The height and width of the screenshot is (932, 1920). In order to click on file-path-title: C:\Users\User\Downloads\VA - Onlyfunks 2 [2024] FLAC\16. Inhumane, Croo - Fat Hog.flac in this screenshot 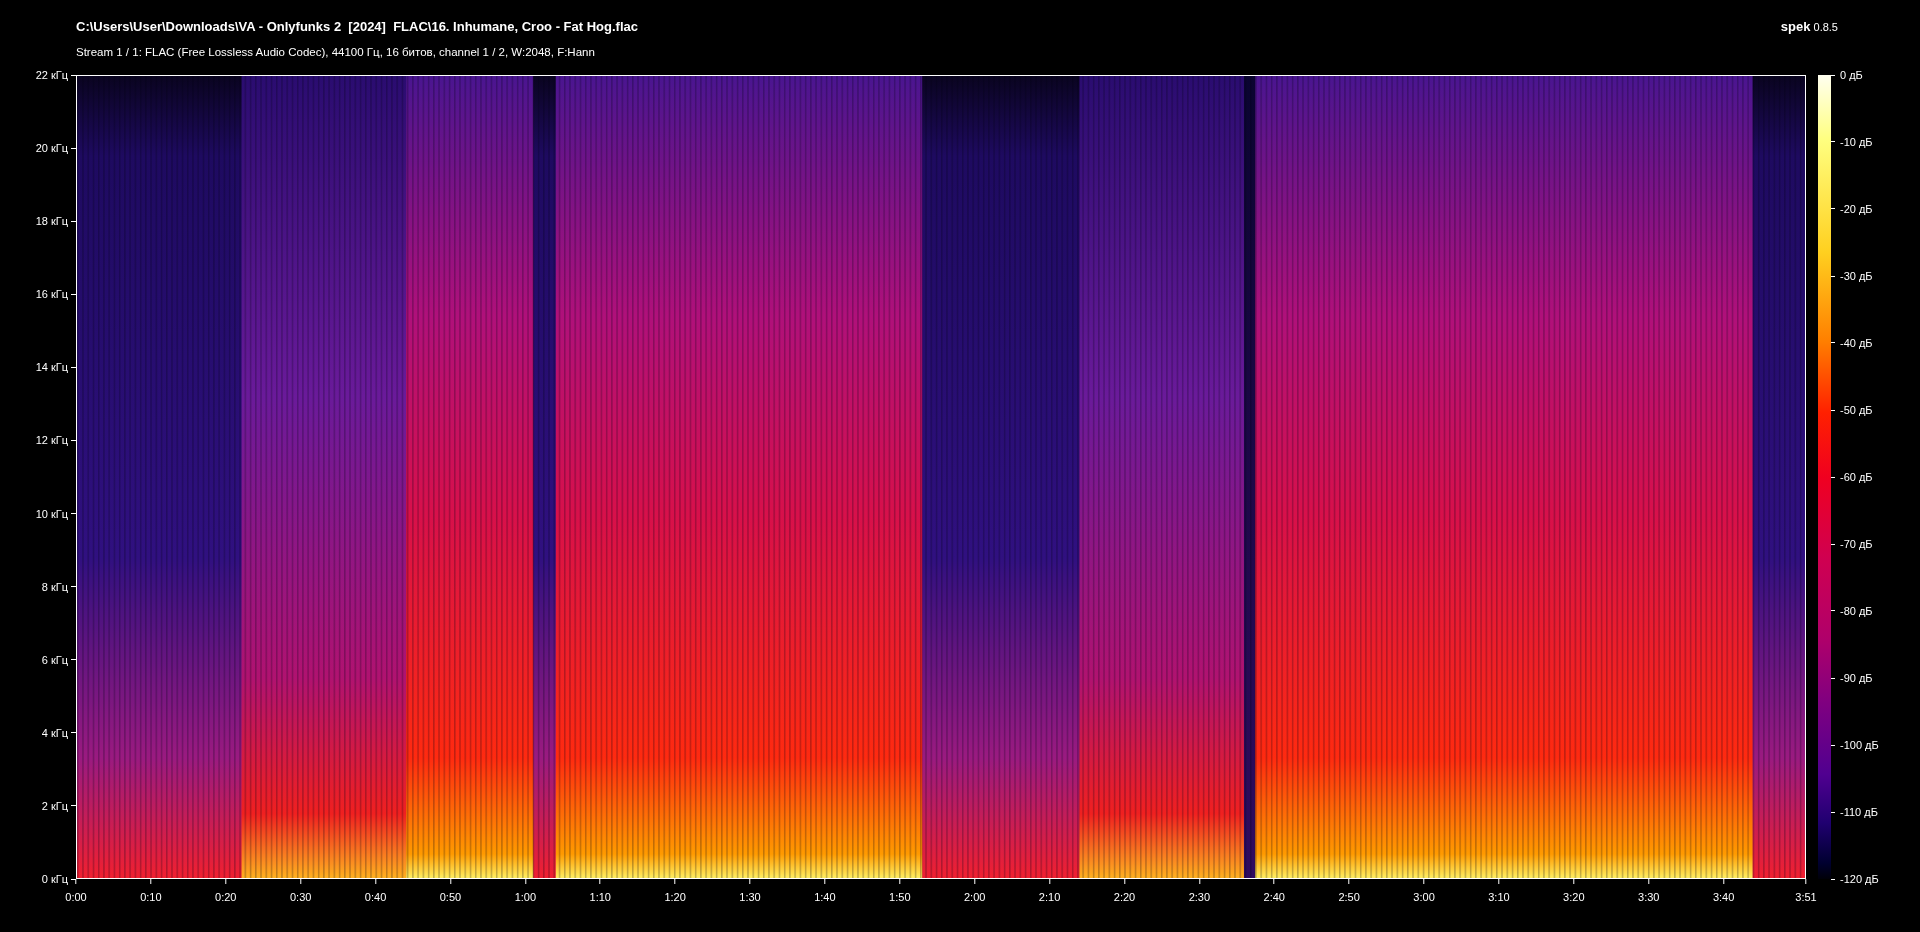, I will do `click(357, 26)`.